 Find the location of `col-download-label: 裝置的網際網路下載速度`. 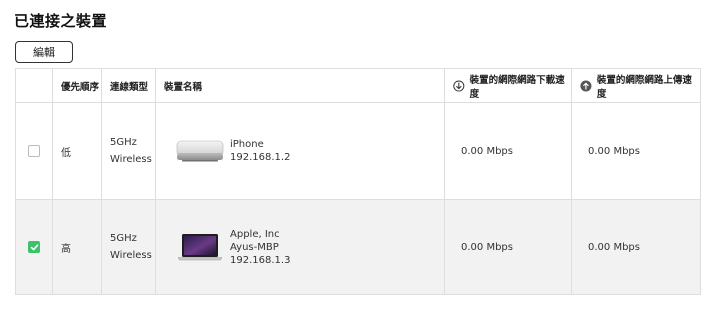

col-download-label: 裝置的網際網路下載速度 is located at coordinates (517, 87).